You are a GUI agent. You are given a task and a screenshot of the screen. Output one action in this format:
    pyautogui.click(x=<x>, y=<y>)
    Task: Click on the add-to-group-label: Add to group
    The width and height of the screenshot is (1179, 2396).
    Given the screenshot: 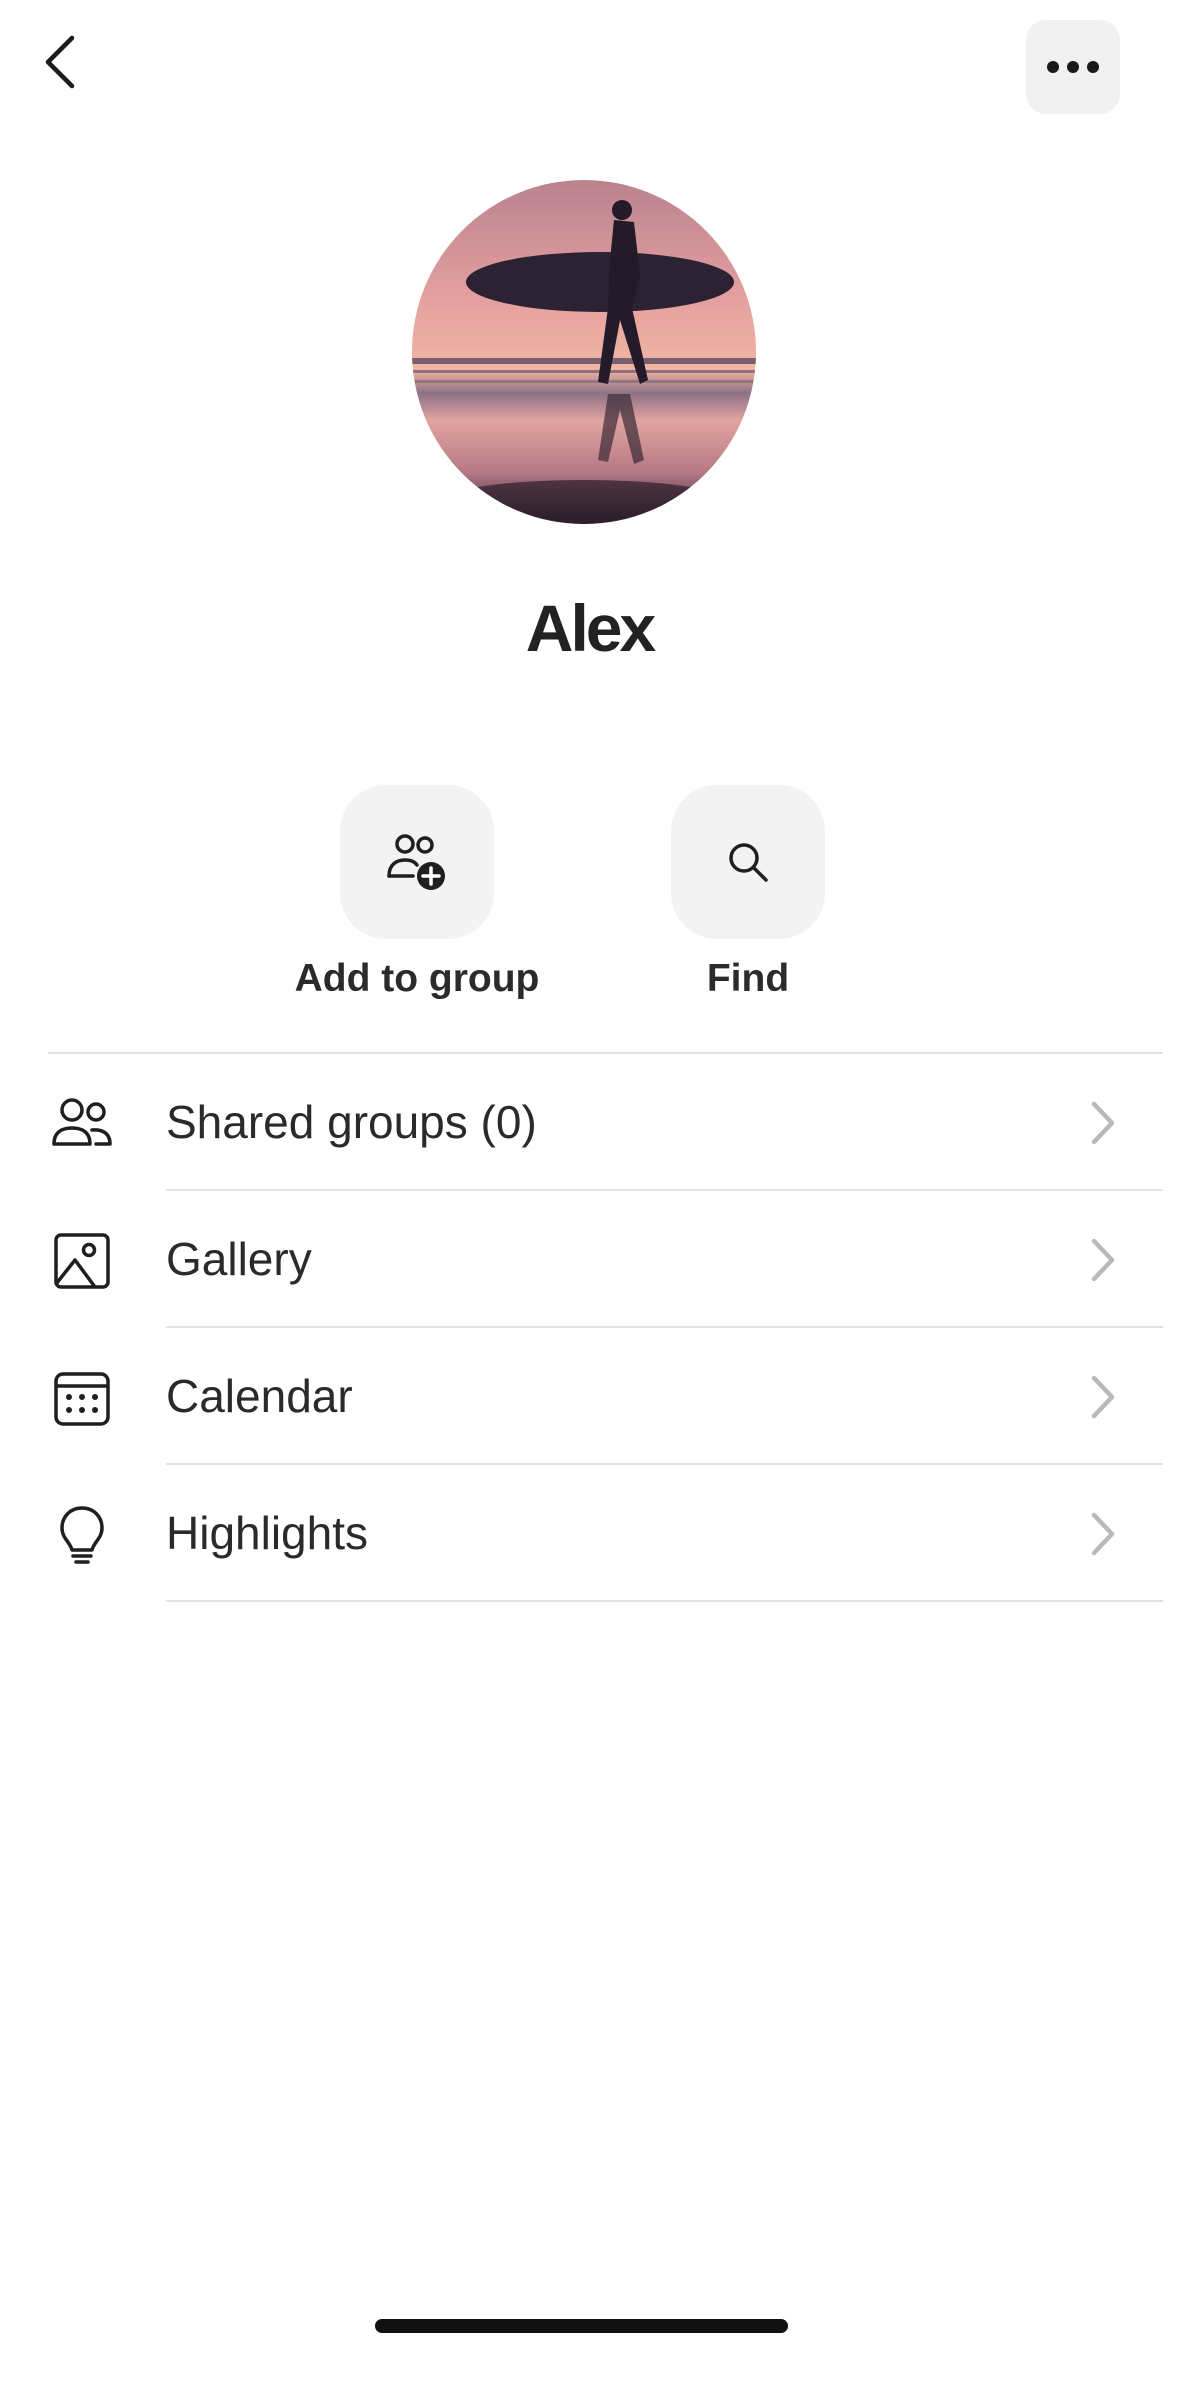 What is the action you would take?
    pyautogui.click(x=417, y=978)
    